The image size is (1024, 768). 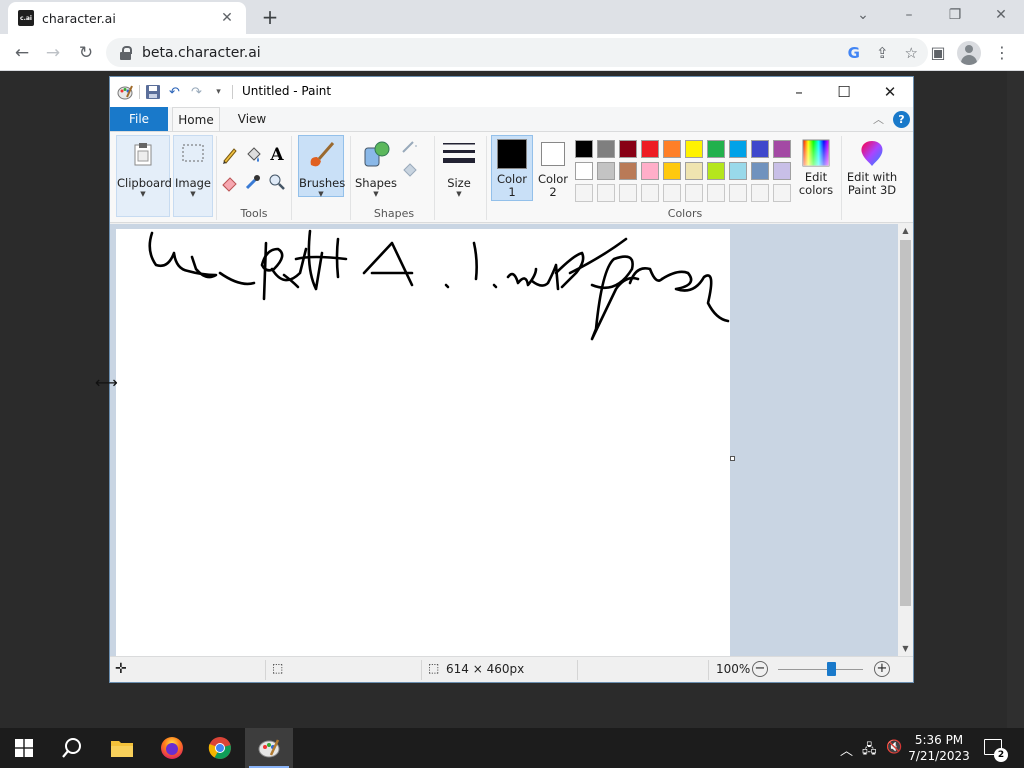 What do you see at coordinates (172, 748) in the screenshot?
I see `firefox-icon` at bounding box center [172, 748].